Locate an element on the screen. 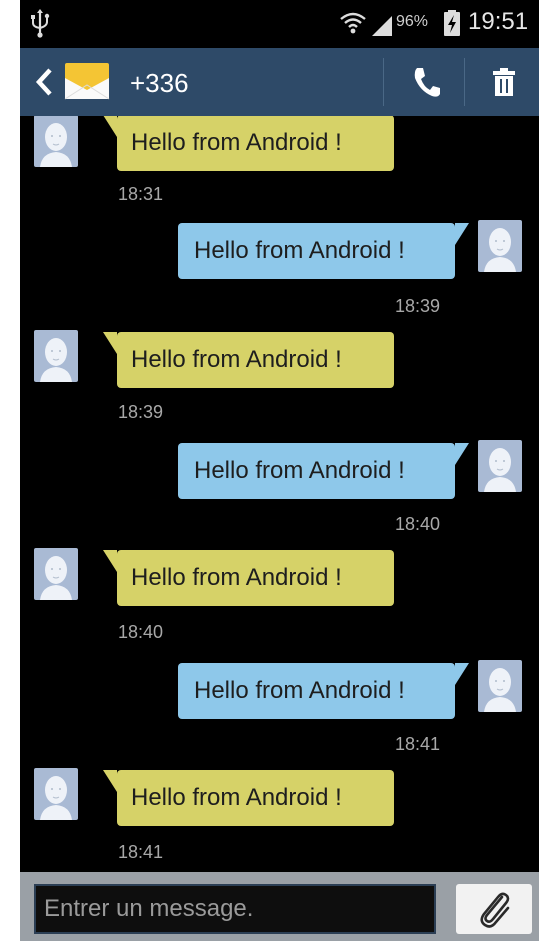 The width and height of the screenshot is (539, 941). message-input is located at coordinates (235, 909).